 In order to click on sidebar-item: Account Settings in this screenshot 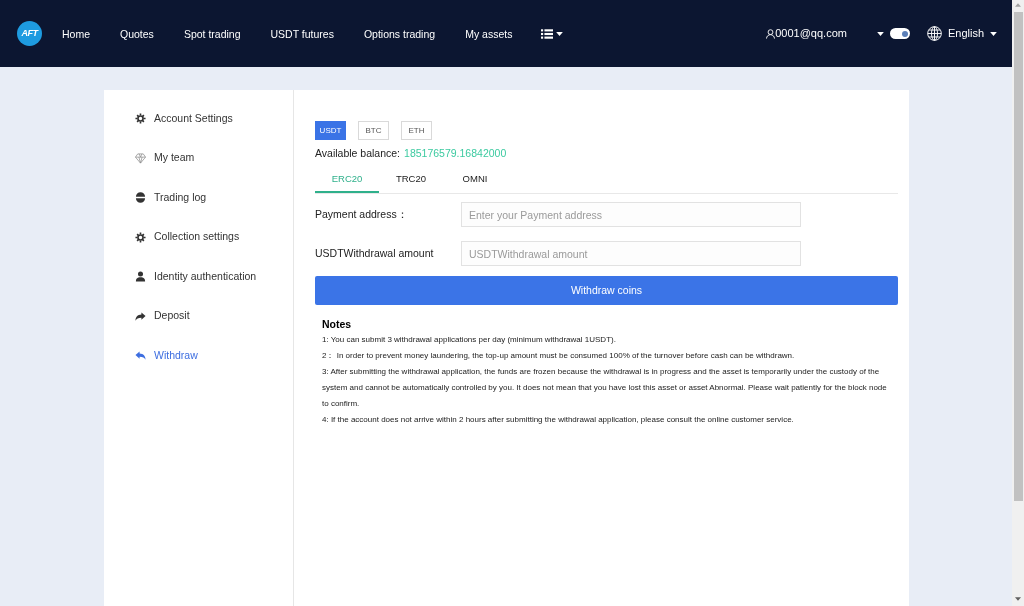, I will do `click(198, 119)`.